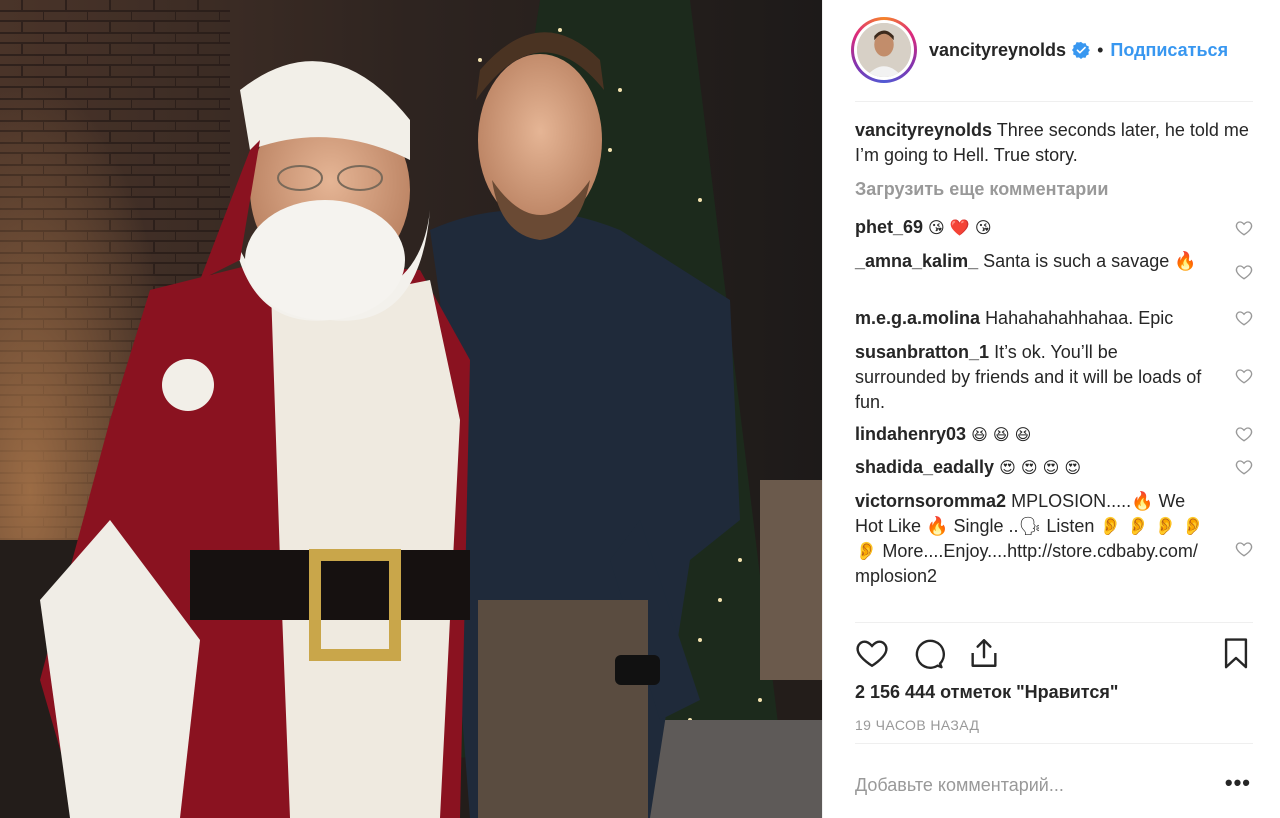 The width and height of the screenshot is (1280, 818). I want to click on comment-item: m.e.g.a.molina Hahahahahhahaa. Epic, so click(1054, 318).